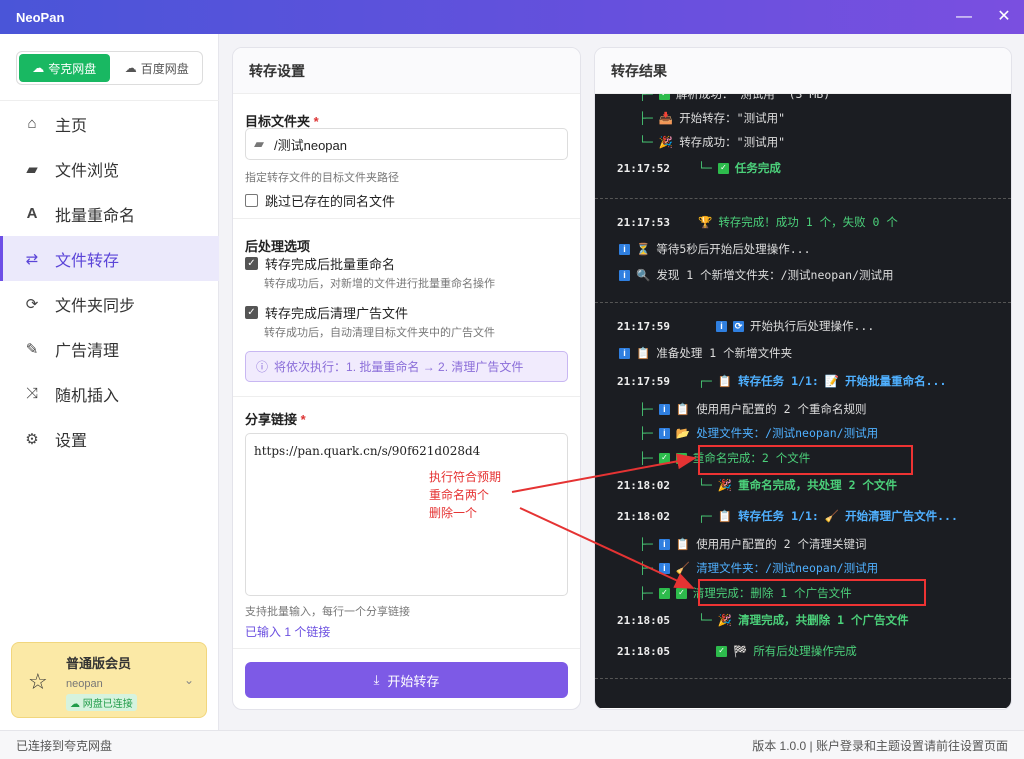 This screenshot has width=1024, height=759. What do you see at coordinates (763, 620) in the screenshot?
I see `log-line: 21:18:05 └─ 🎉 清理完成，共删除 1 个广告文件` at bounding box center [763, 620].